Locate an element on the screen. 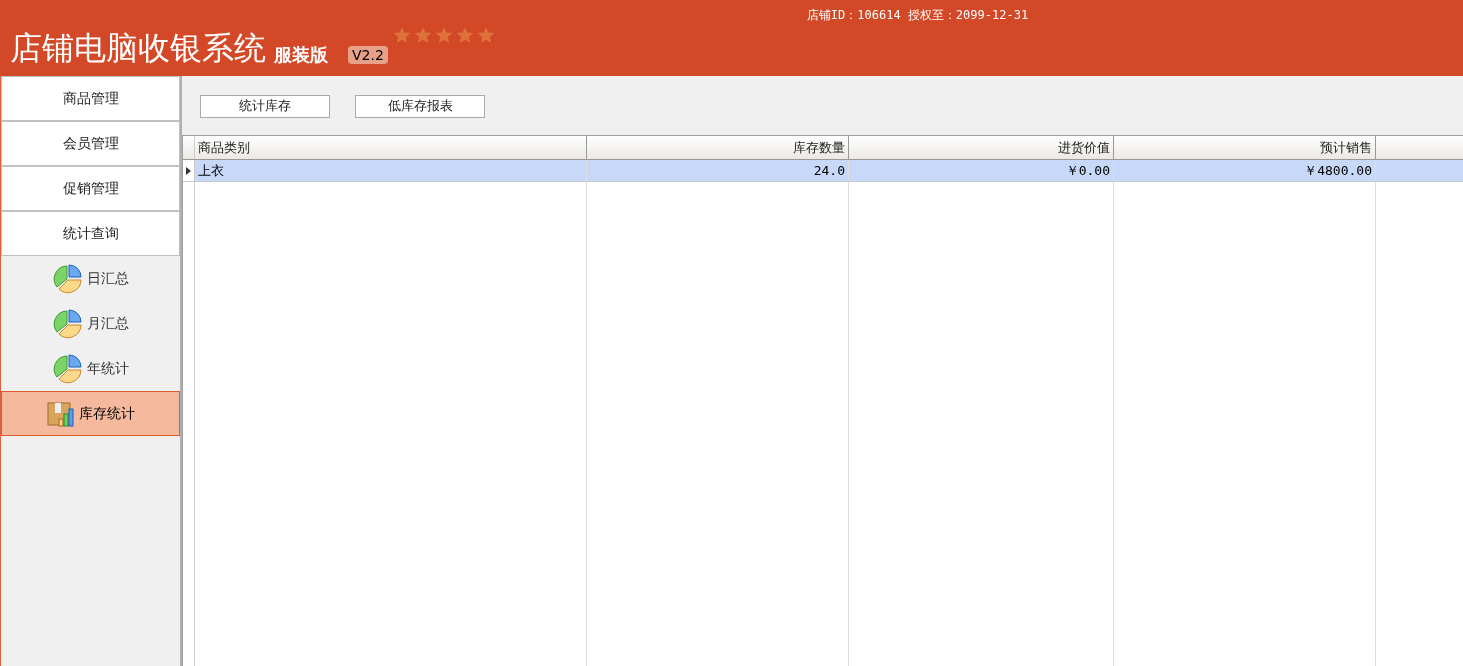 This screenshot has height=666, width=1463. submenu-item: 年统计 is located at coordinates (90, 368).